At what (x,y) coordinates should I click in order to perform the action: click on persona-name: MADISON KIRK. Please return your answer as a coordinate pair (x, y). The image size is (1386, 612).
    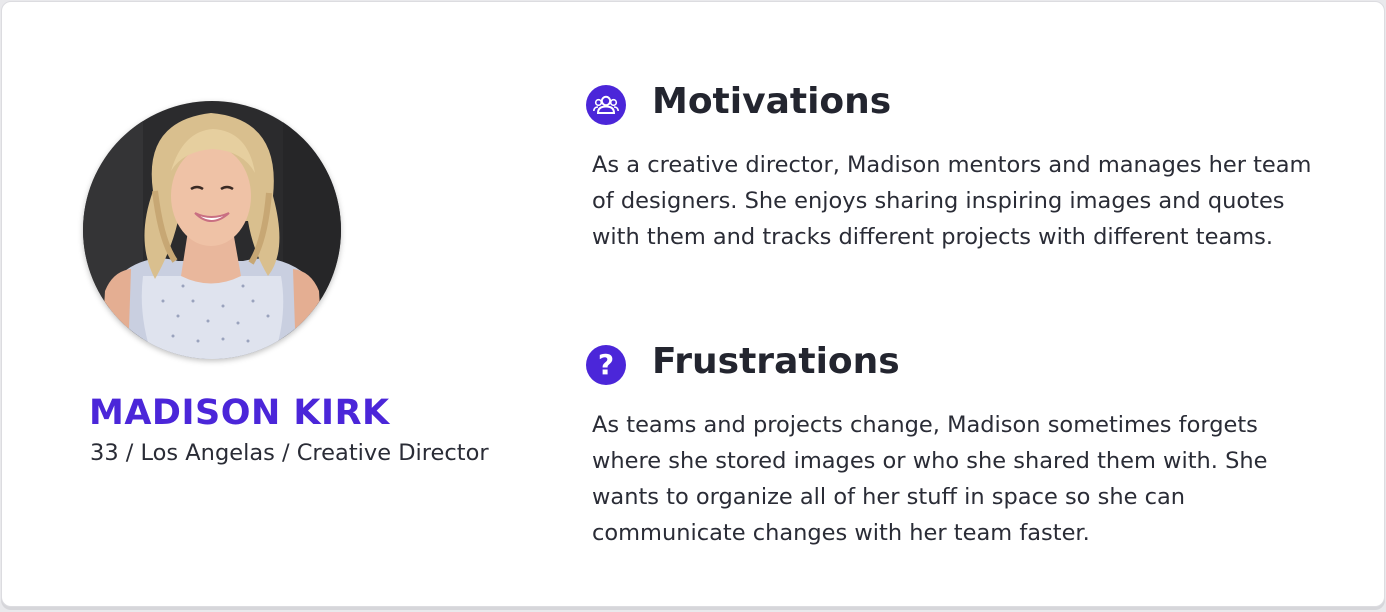
    Looking at the image, I should click on (239, 413).